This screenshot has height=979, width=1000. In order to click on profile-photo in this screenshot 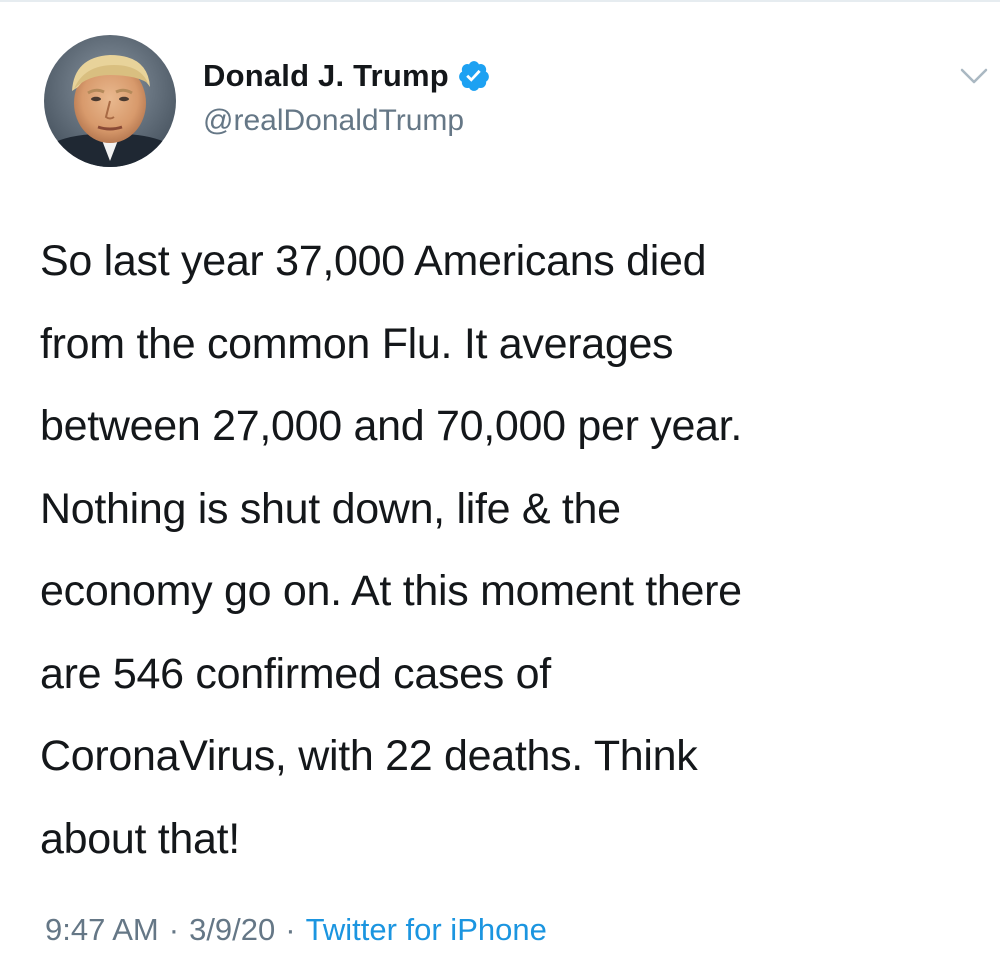, I will do `click(110, 101)`.